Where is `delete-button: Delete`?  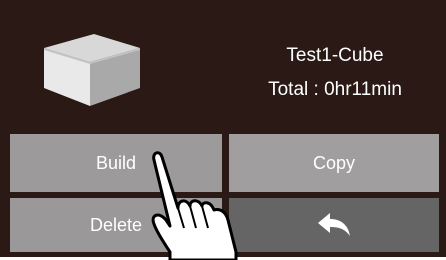 delete-button: Delete is located at coordinates (116, 225).